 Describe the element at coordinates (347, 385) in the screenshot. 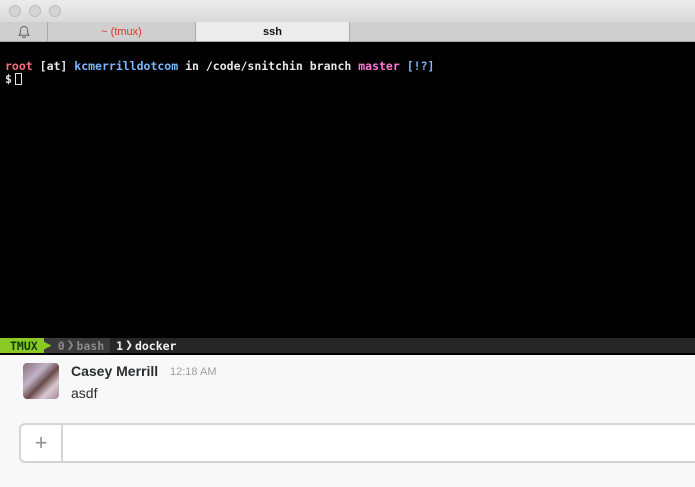

I see `chat-message: Casey Merrill 12:18 AM asdf` at that location.